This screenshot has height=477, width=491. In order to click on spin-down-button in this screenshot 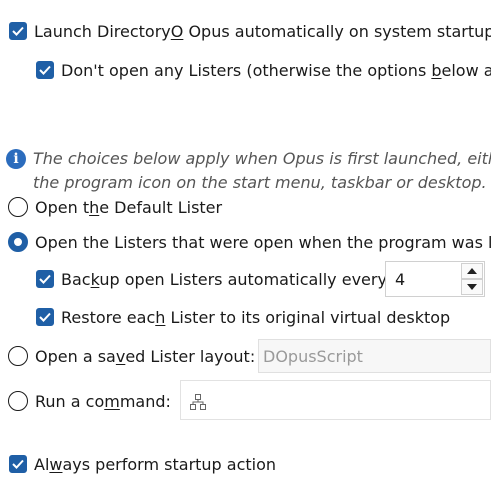, I will do `click(472, 287)`.